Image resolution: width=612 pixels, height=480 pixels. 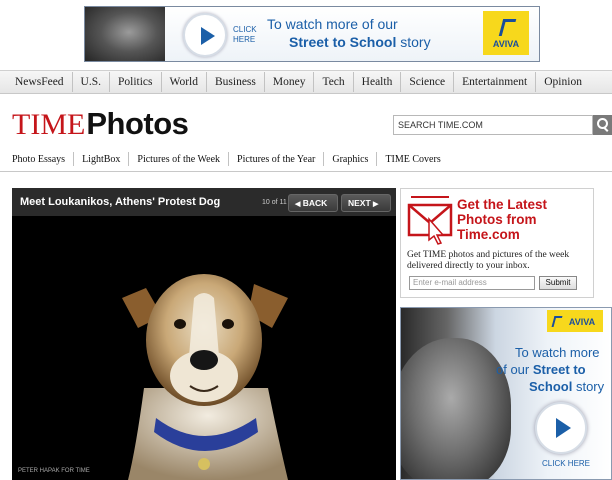 I want to click on side-ad-click-here: CLICK HERE, so click(x=566, y=463).